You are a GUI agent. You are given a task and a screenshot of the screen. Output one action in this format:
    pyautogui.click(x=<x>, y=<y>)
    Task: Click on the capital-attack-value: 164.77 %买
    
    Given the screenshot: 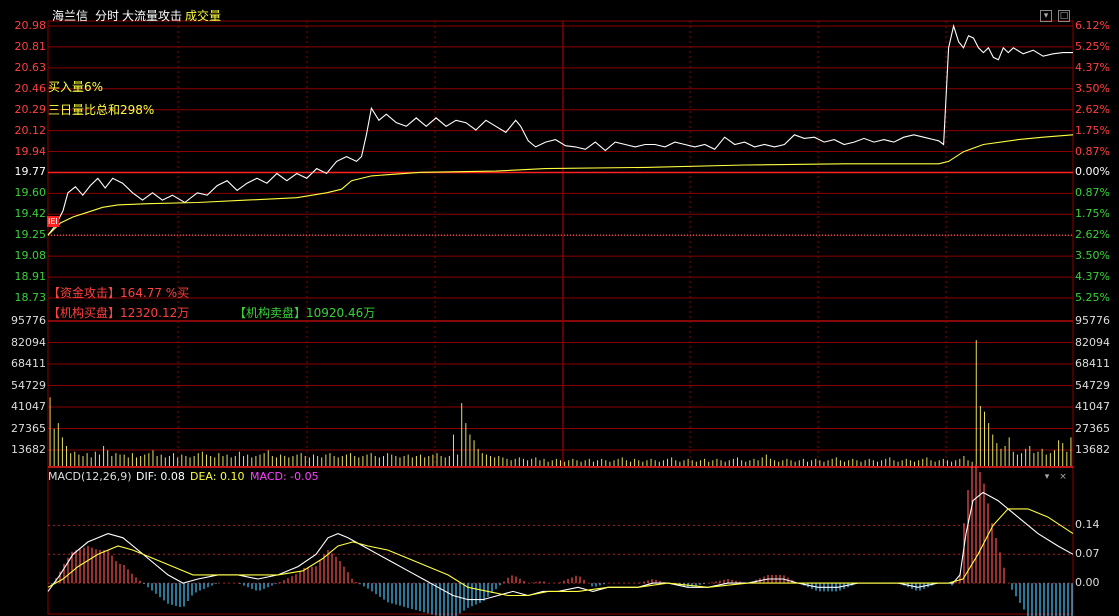 What is the action you would take?
    pyautogui.click(x=155, y=293)
    